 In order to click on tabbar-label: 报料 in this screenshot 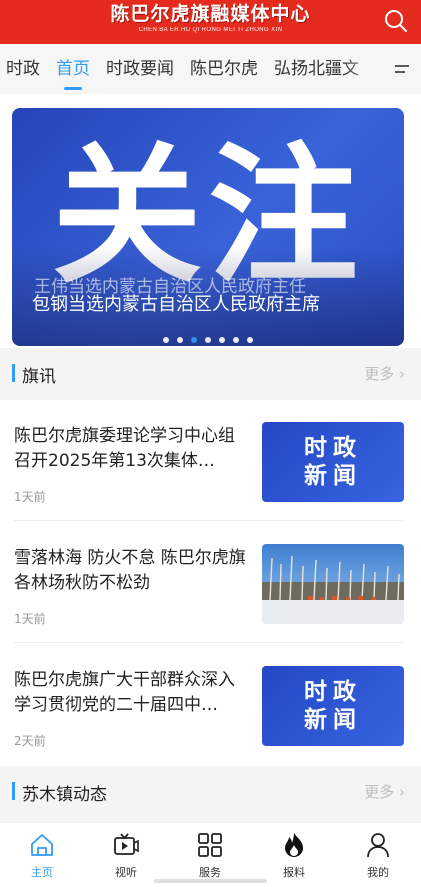, I will do `click(294, 872)`.